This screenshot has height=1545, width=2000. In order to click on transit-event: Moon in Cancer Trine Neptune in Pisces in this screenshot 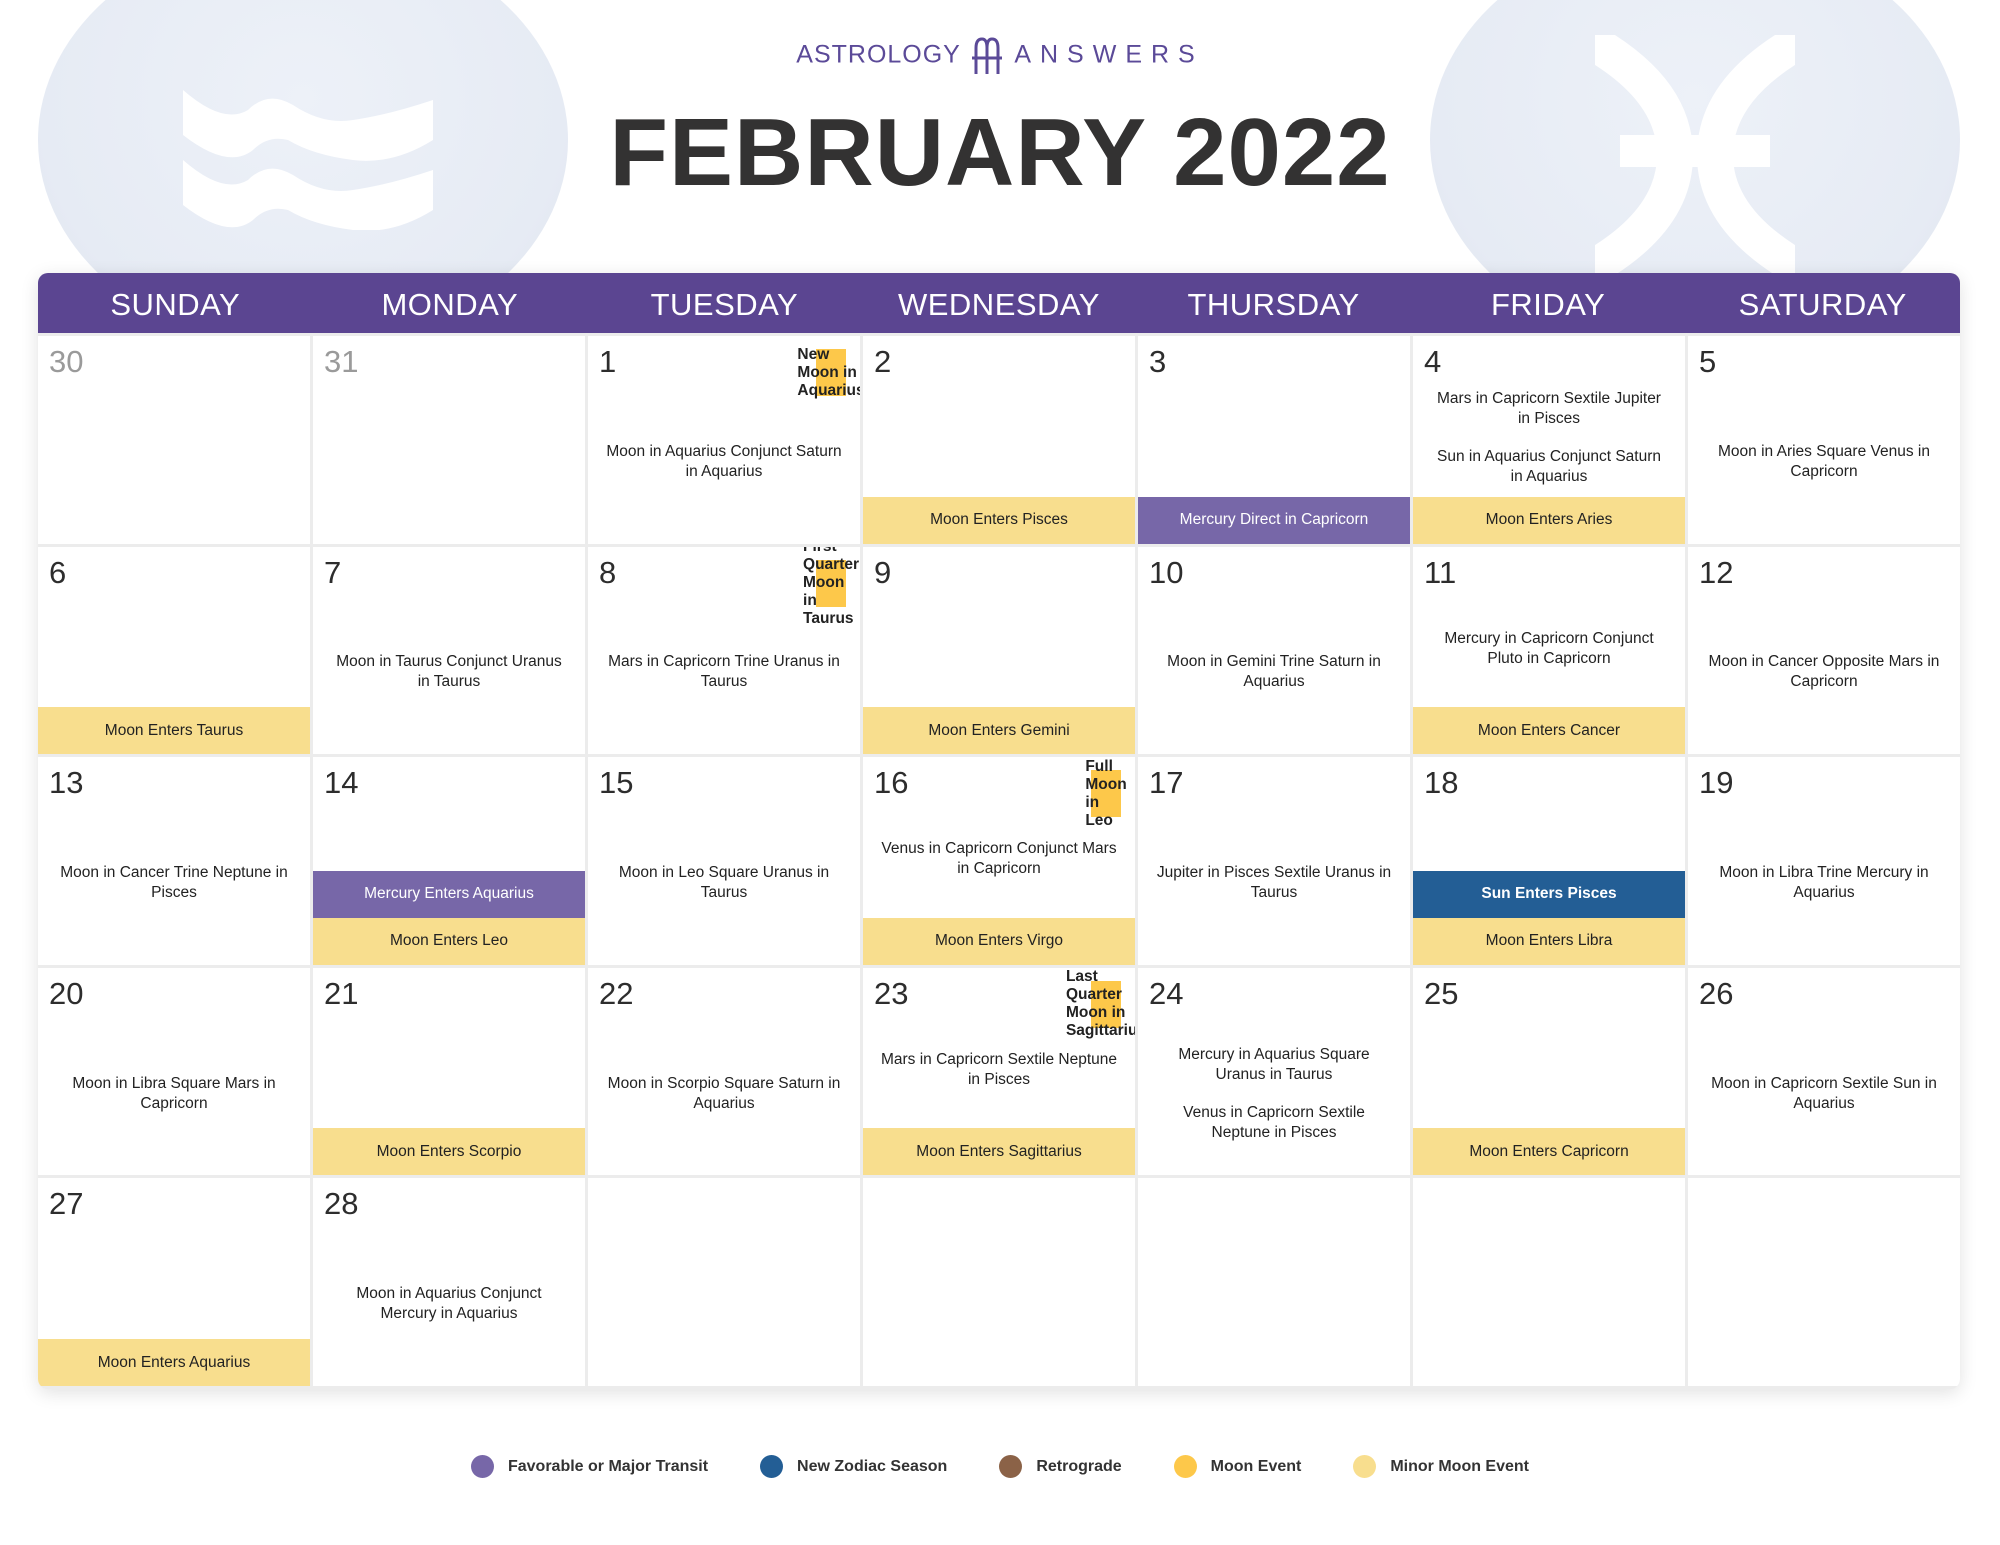, I will do `click(174, 882)`.